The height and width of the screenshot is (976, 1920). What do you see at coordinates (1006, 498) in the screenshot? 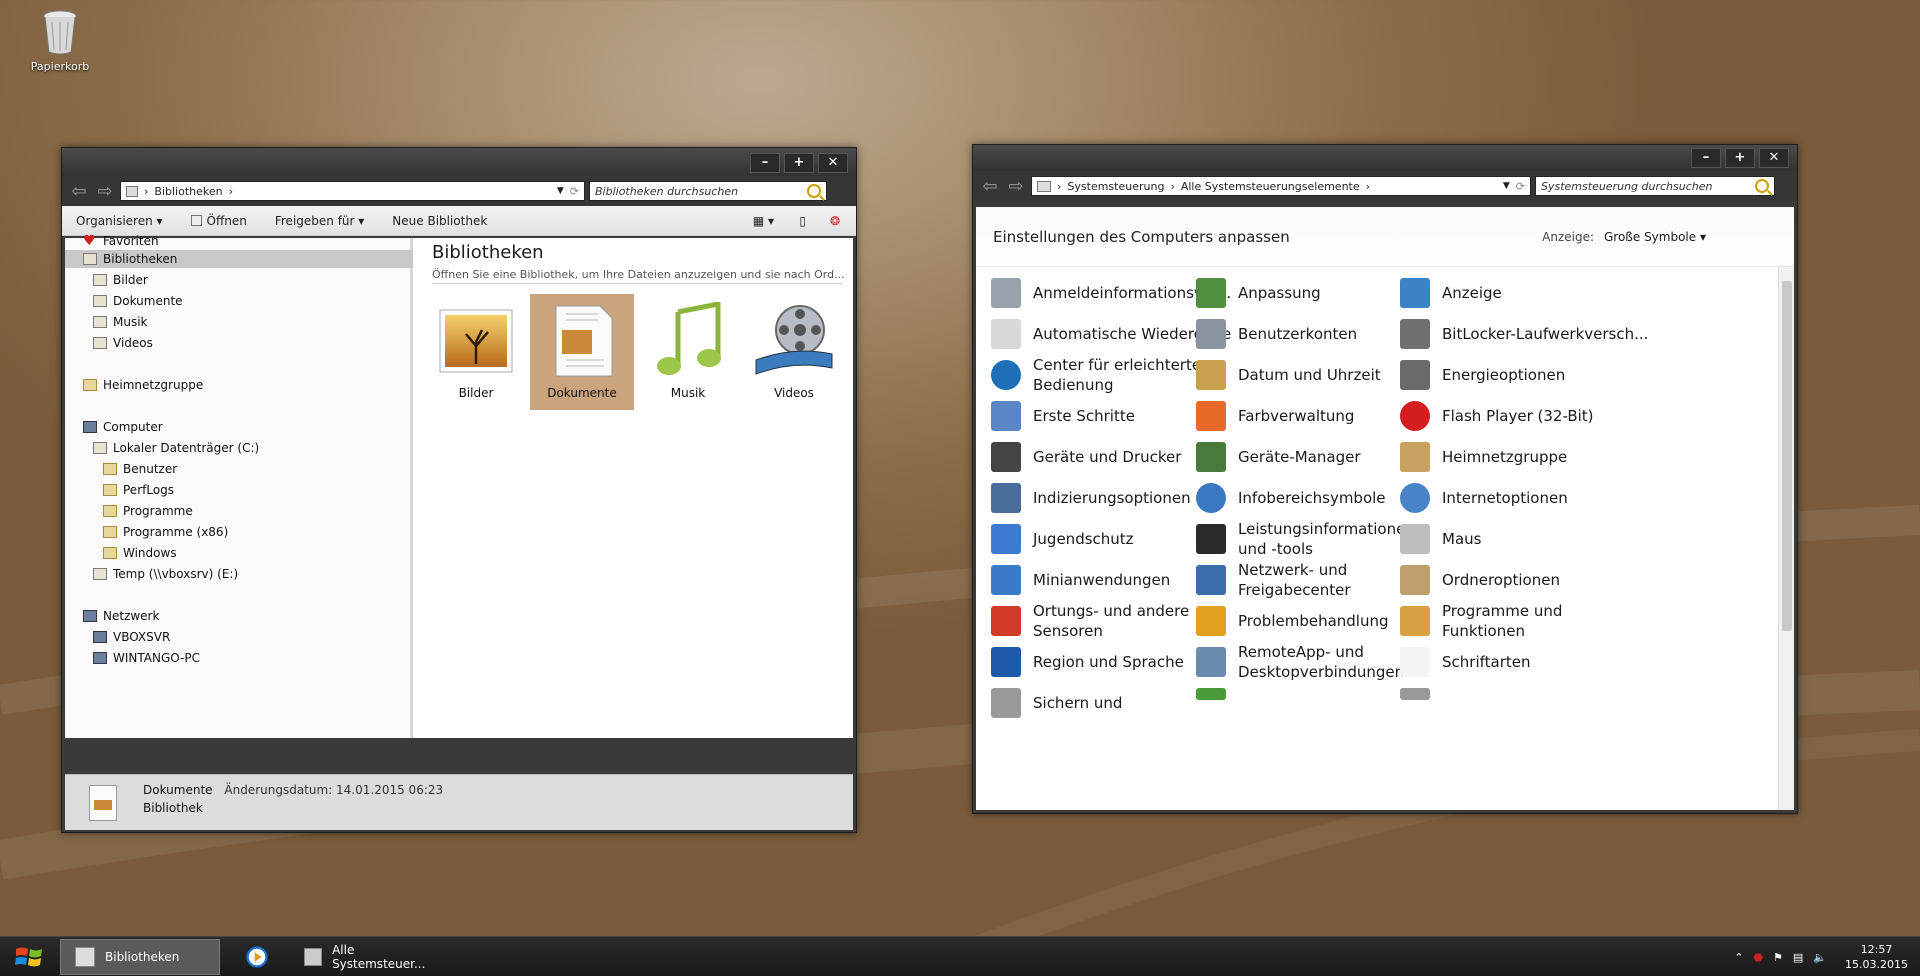
I see `indexing-icon` at bounding box center [1006, 498].